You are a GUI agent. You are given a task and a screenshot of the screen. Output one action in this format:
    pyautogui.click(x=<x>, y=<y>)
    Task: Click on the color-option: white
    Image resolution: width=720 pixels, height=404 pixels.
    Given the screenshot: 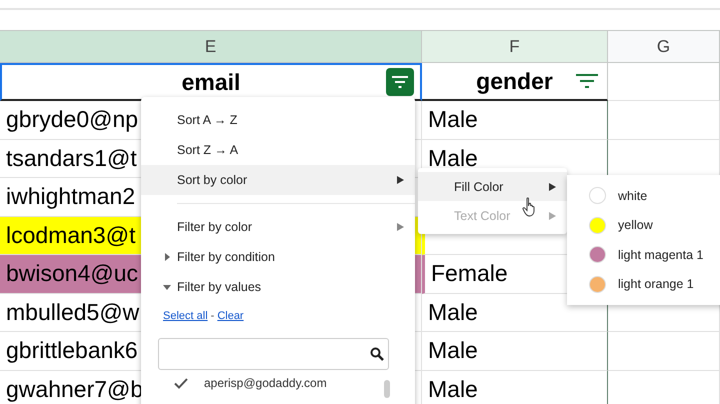 What is the action you would take?
    pyautogui.click(x=643, y=195)
    